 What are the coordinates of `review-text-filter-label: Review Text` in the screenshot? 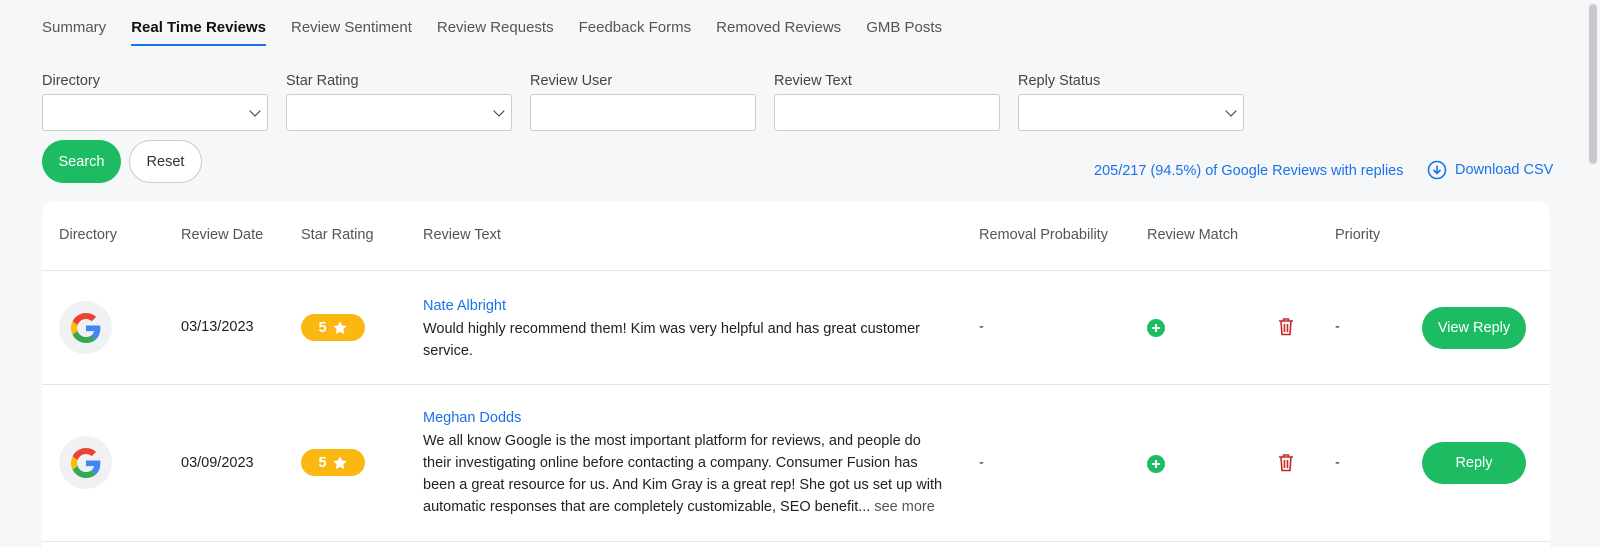 It's located at (813, 81).